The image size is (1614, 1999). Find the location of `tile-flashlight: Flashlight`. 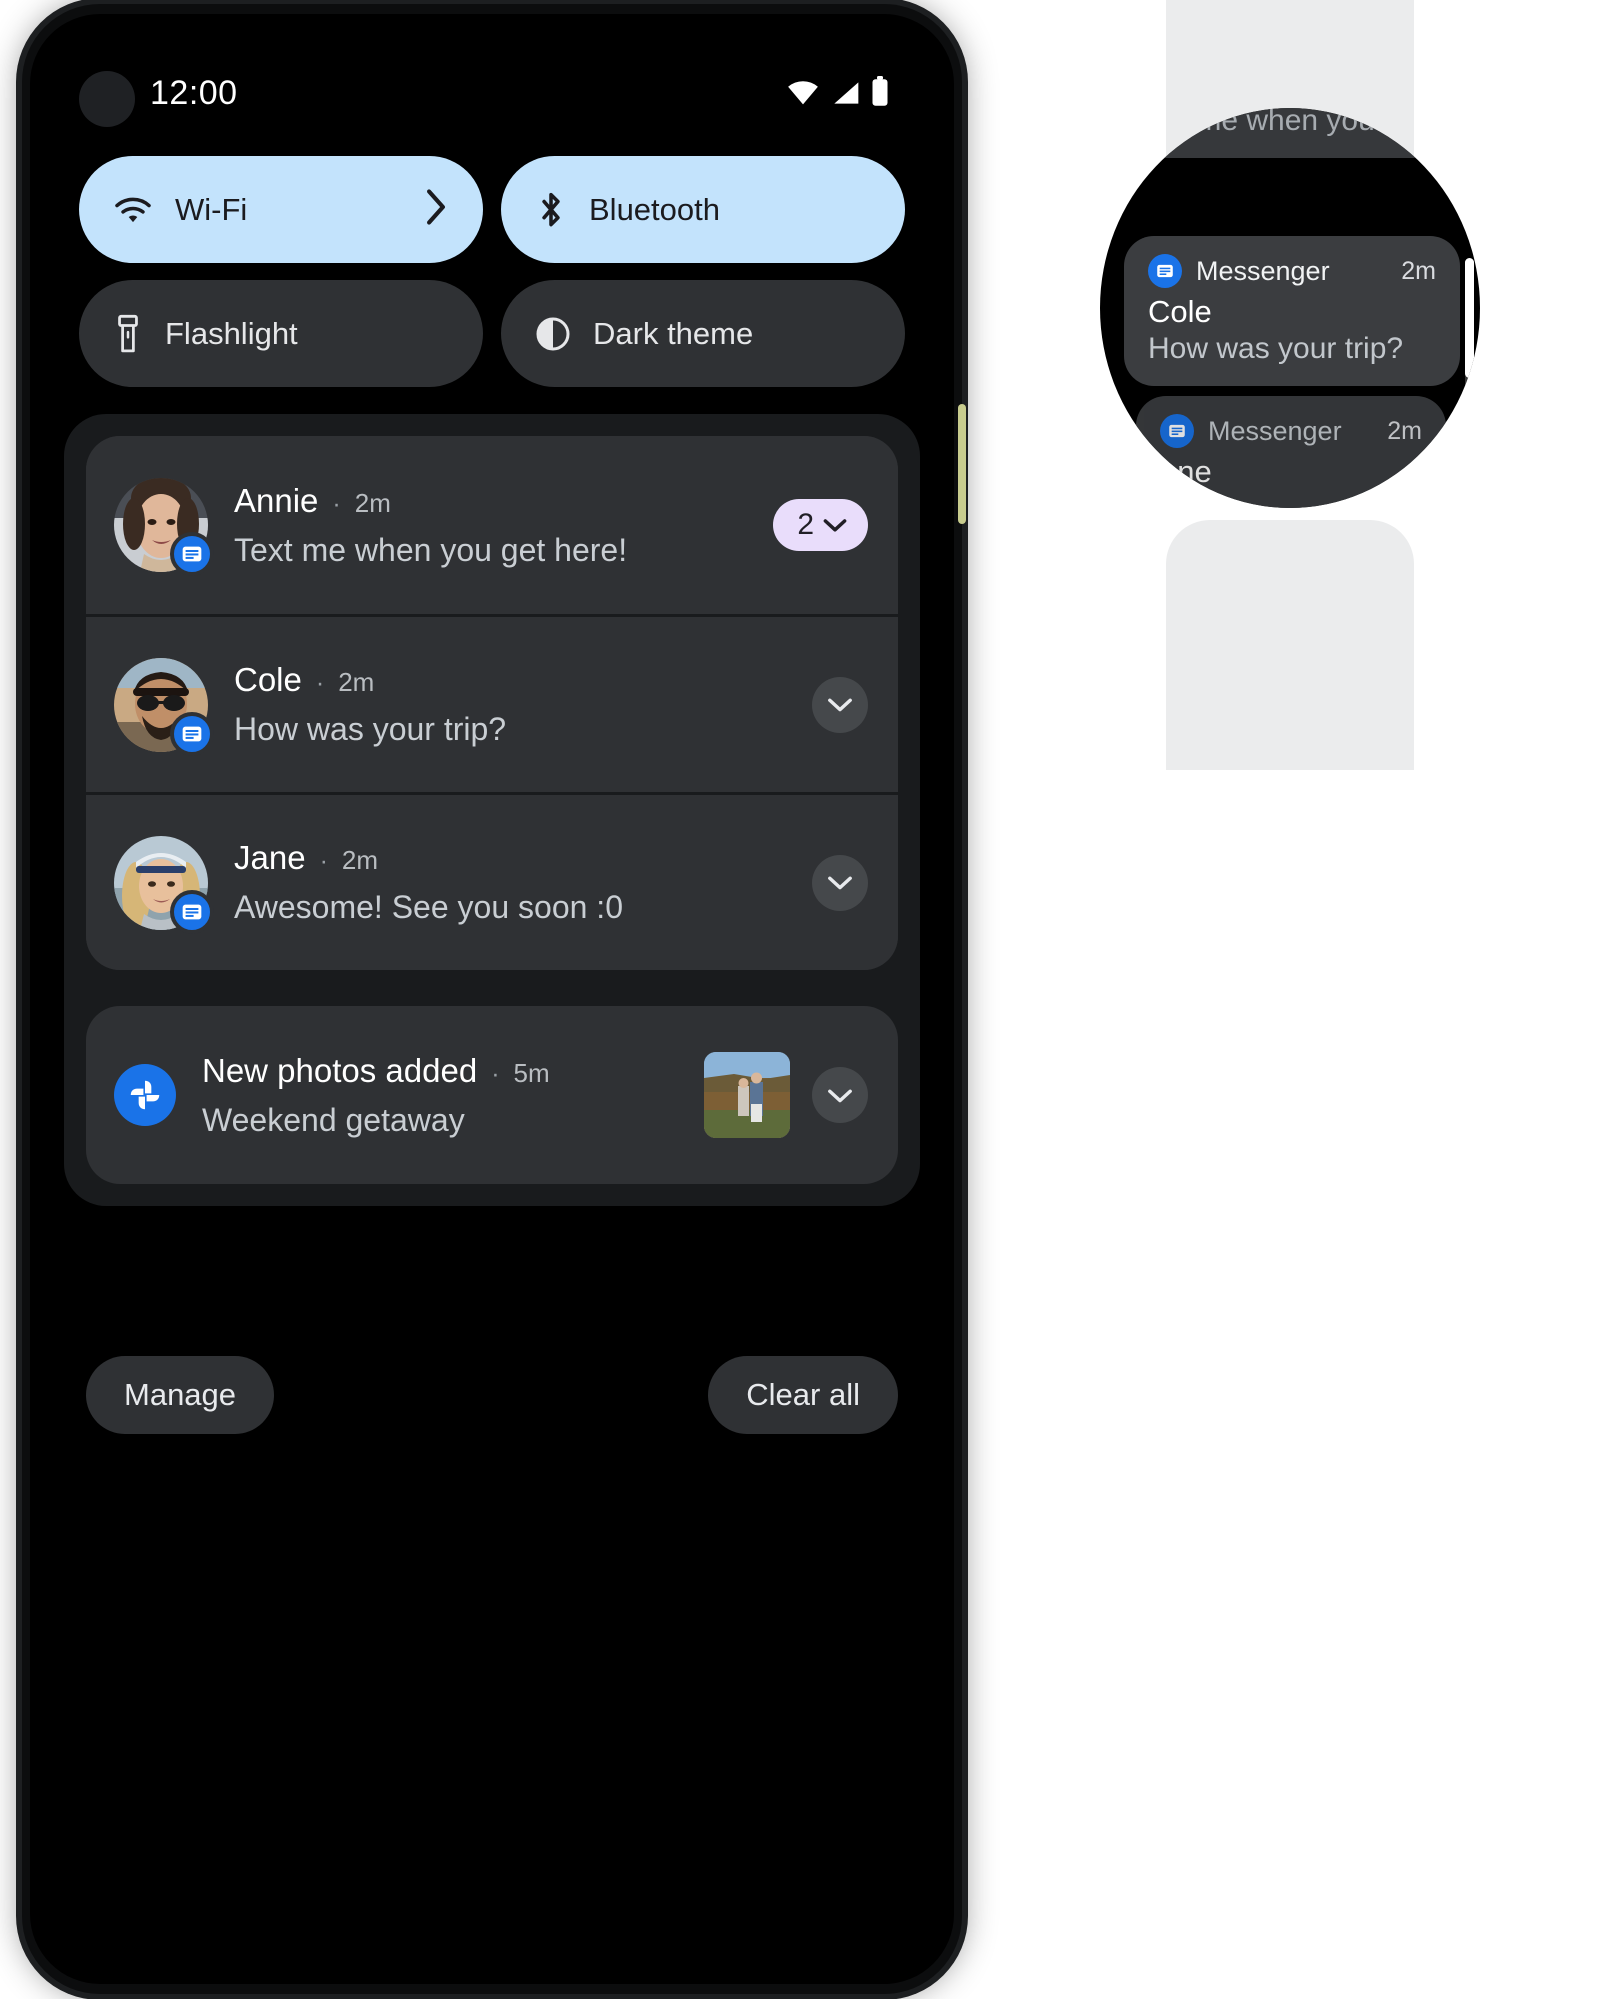

tile-flashlight: Flashlight is located at coordinates (281, 333).